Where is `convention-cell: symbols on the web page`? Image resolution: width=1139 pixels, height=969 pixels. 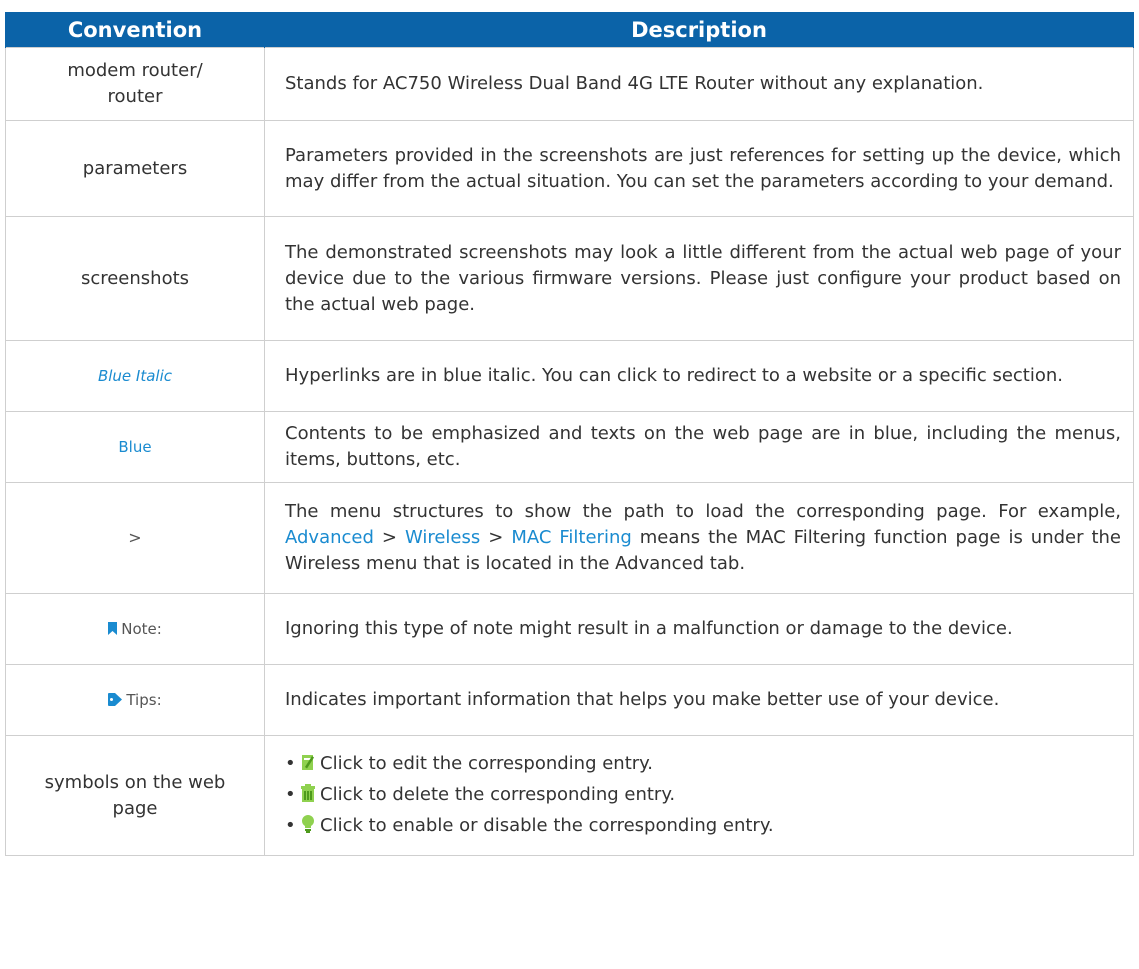
convention-cell: symbols on the web page is located at coordinates (135, 795).